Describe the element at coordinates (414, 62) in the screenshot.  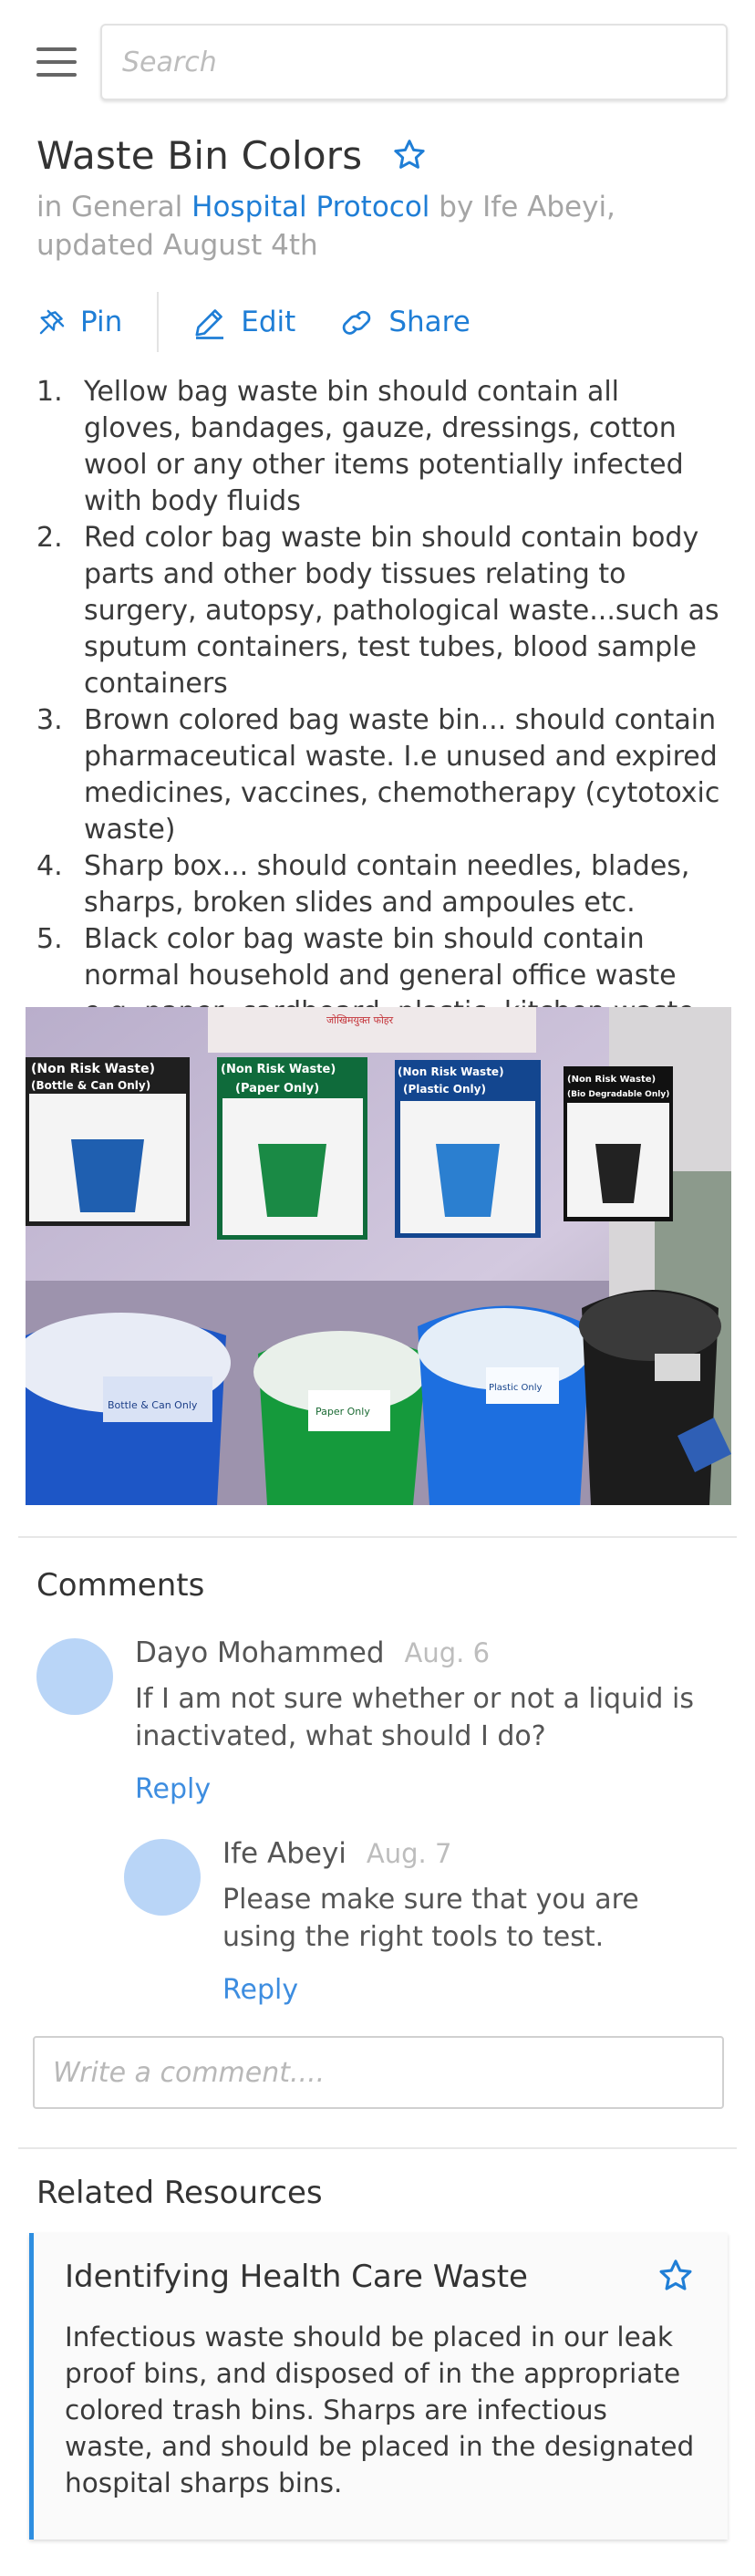
I see `search-input` at that location.